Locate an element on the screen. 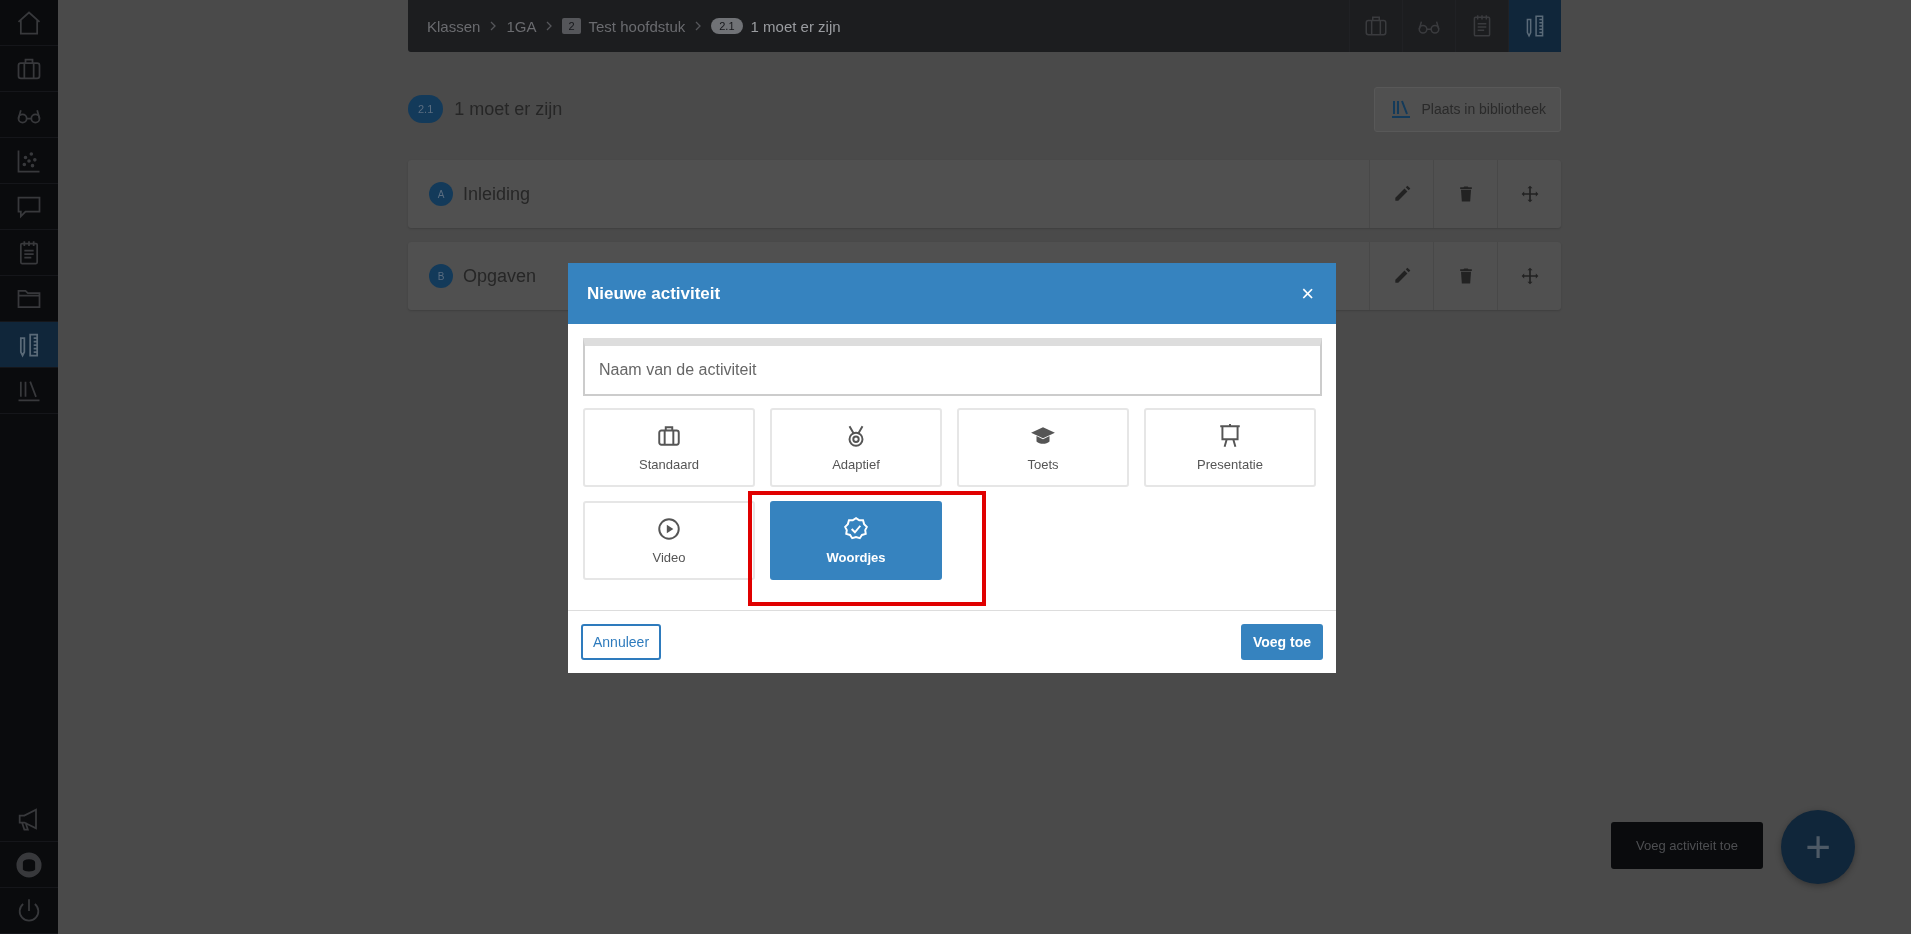 Image resolution: width=1911 pixels, height=934 pixels. crumb-badge: 2 is located at coordinates (571, 26).